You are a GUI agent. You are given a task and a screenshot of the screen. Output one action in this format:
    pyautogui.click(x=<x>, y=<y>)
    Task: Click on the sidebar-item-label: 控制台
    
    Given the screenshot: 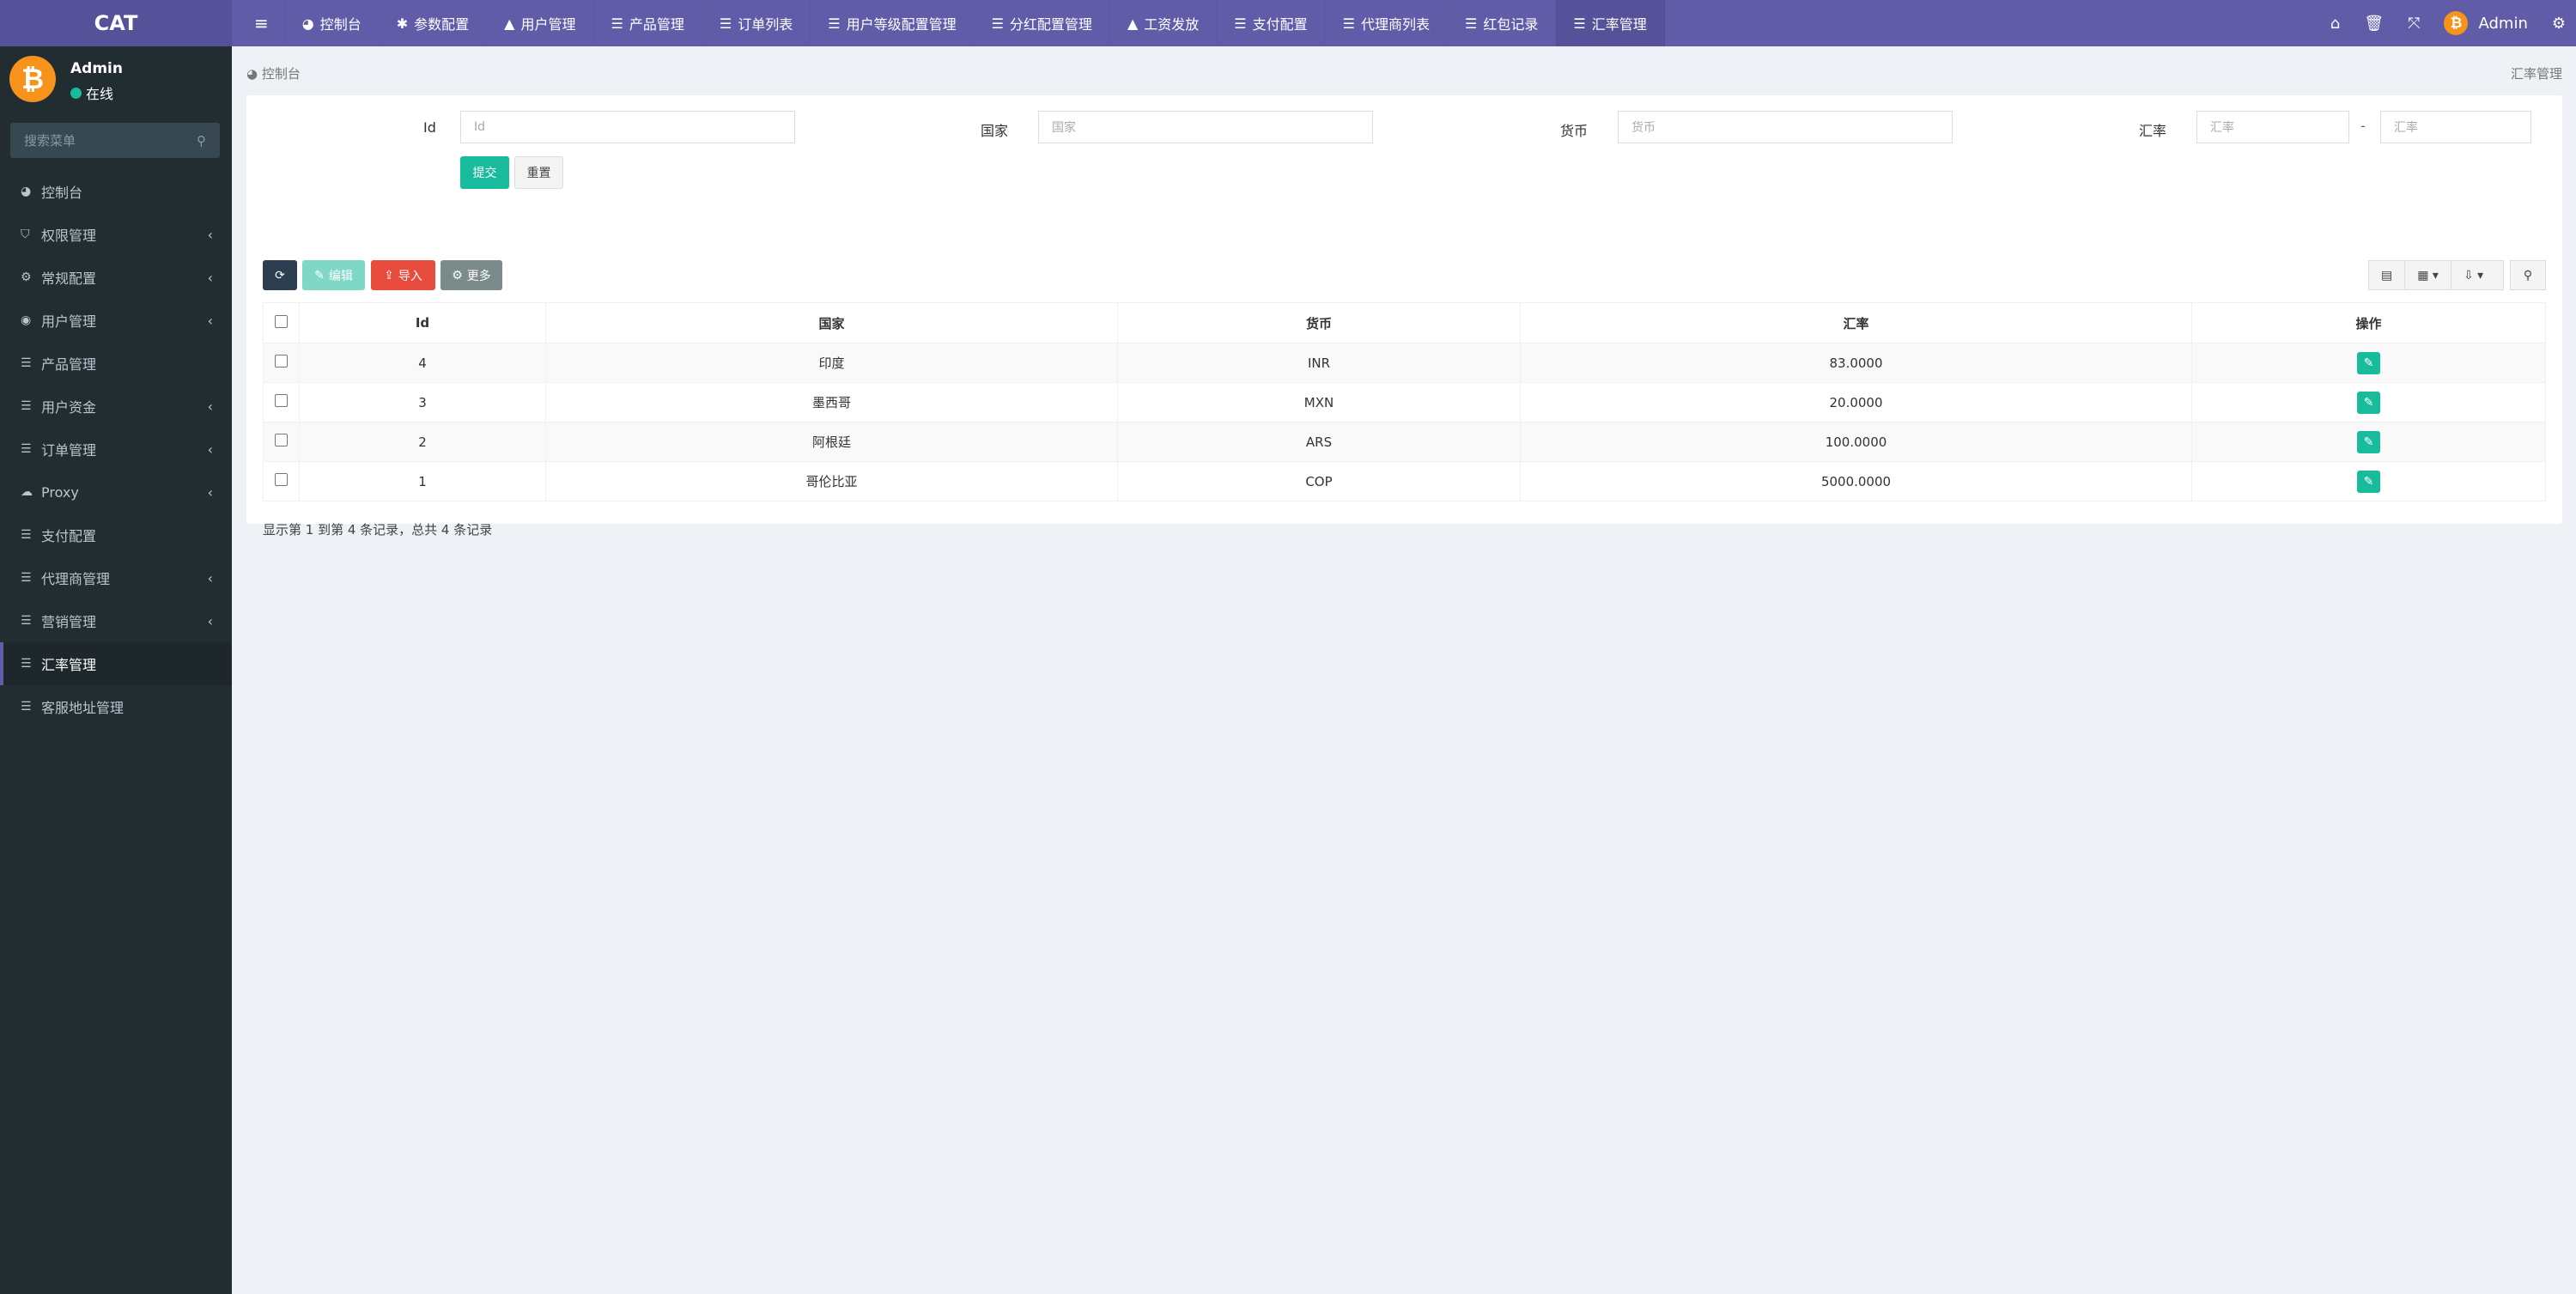 What is the action you would take?
    pyautogui.click(x=62, y=193)
    